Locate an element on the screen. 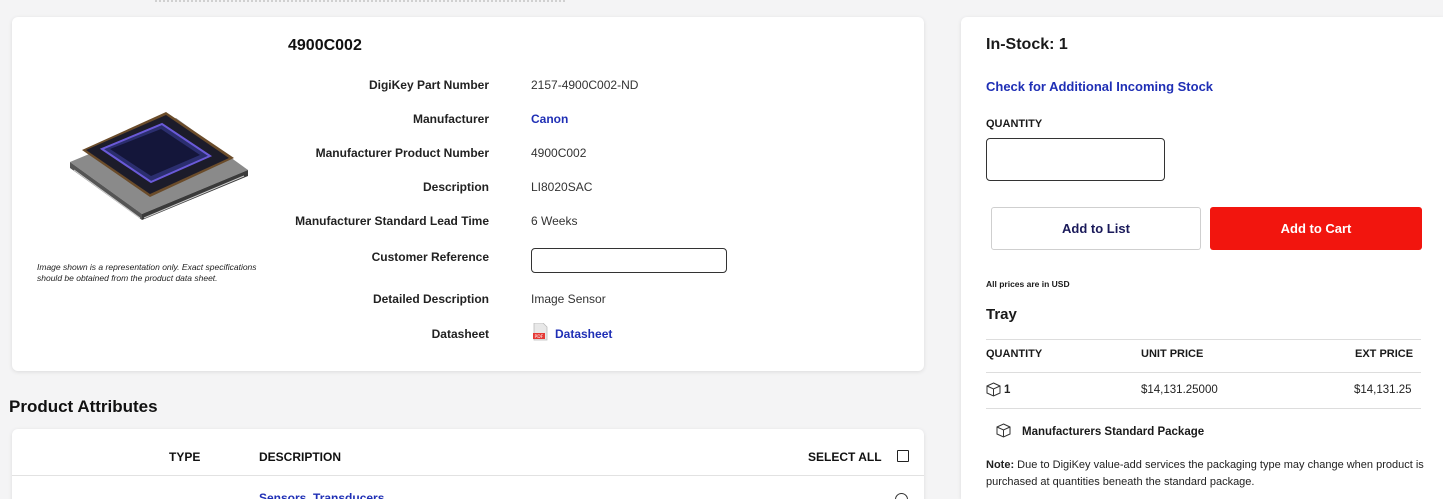 This screenshot has width=1443, height=499. price-header-unit-price: UNIT PRICE is located at coordinates (1172, 354).